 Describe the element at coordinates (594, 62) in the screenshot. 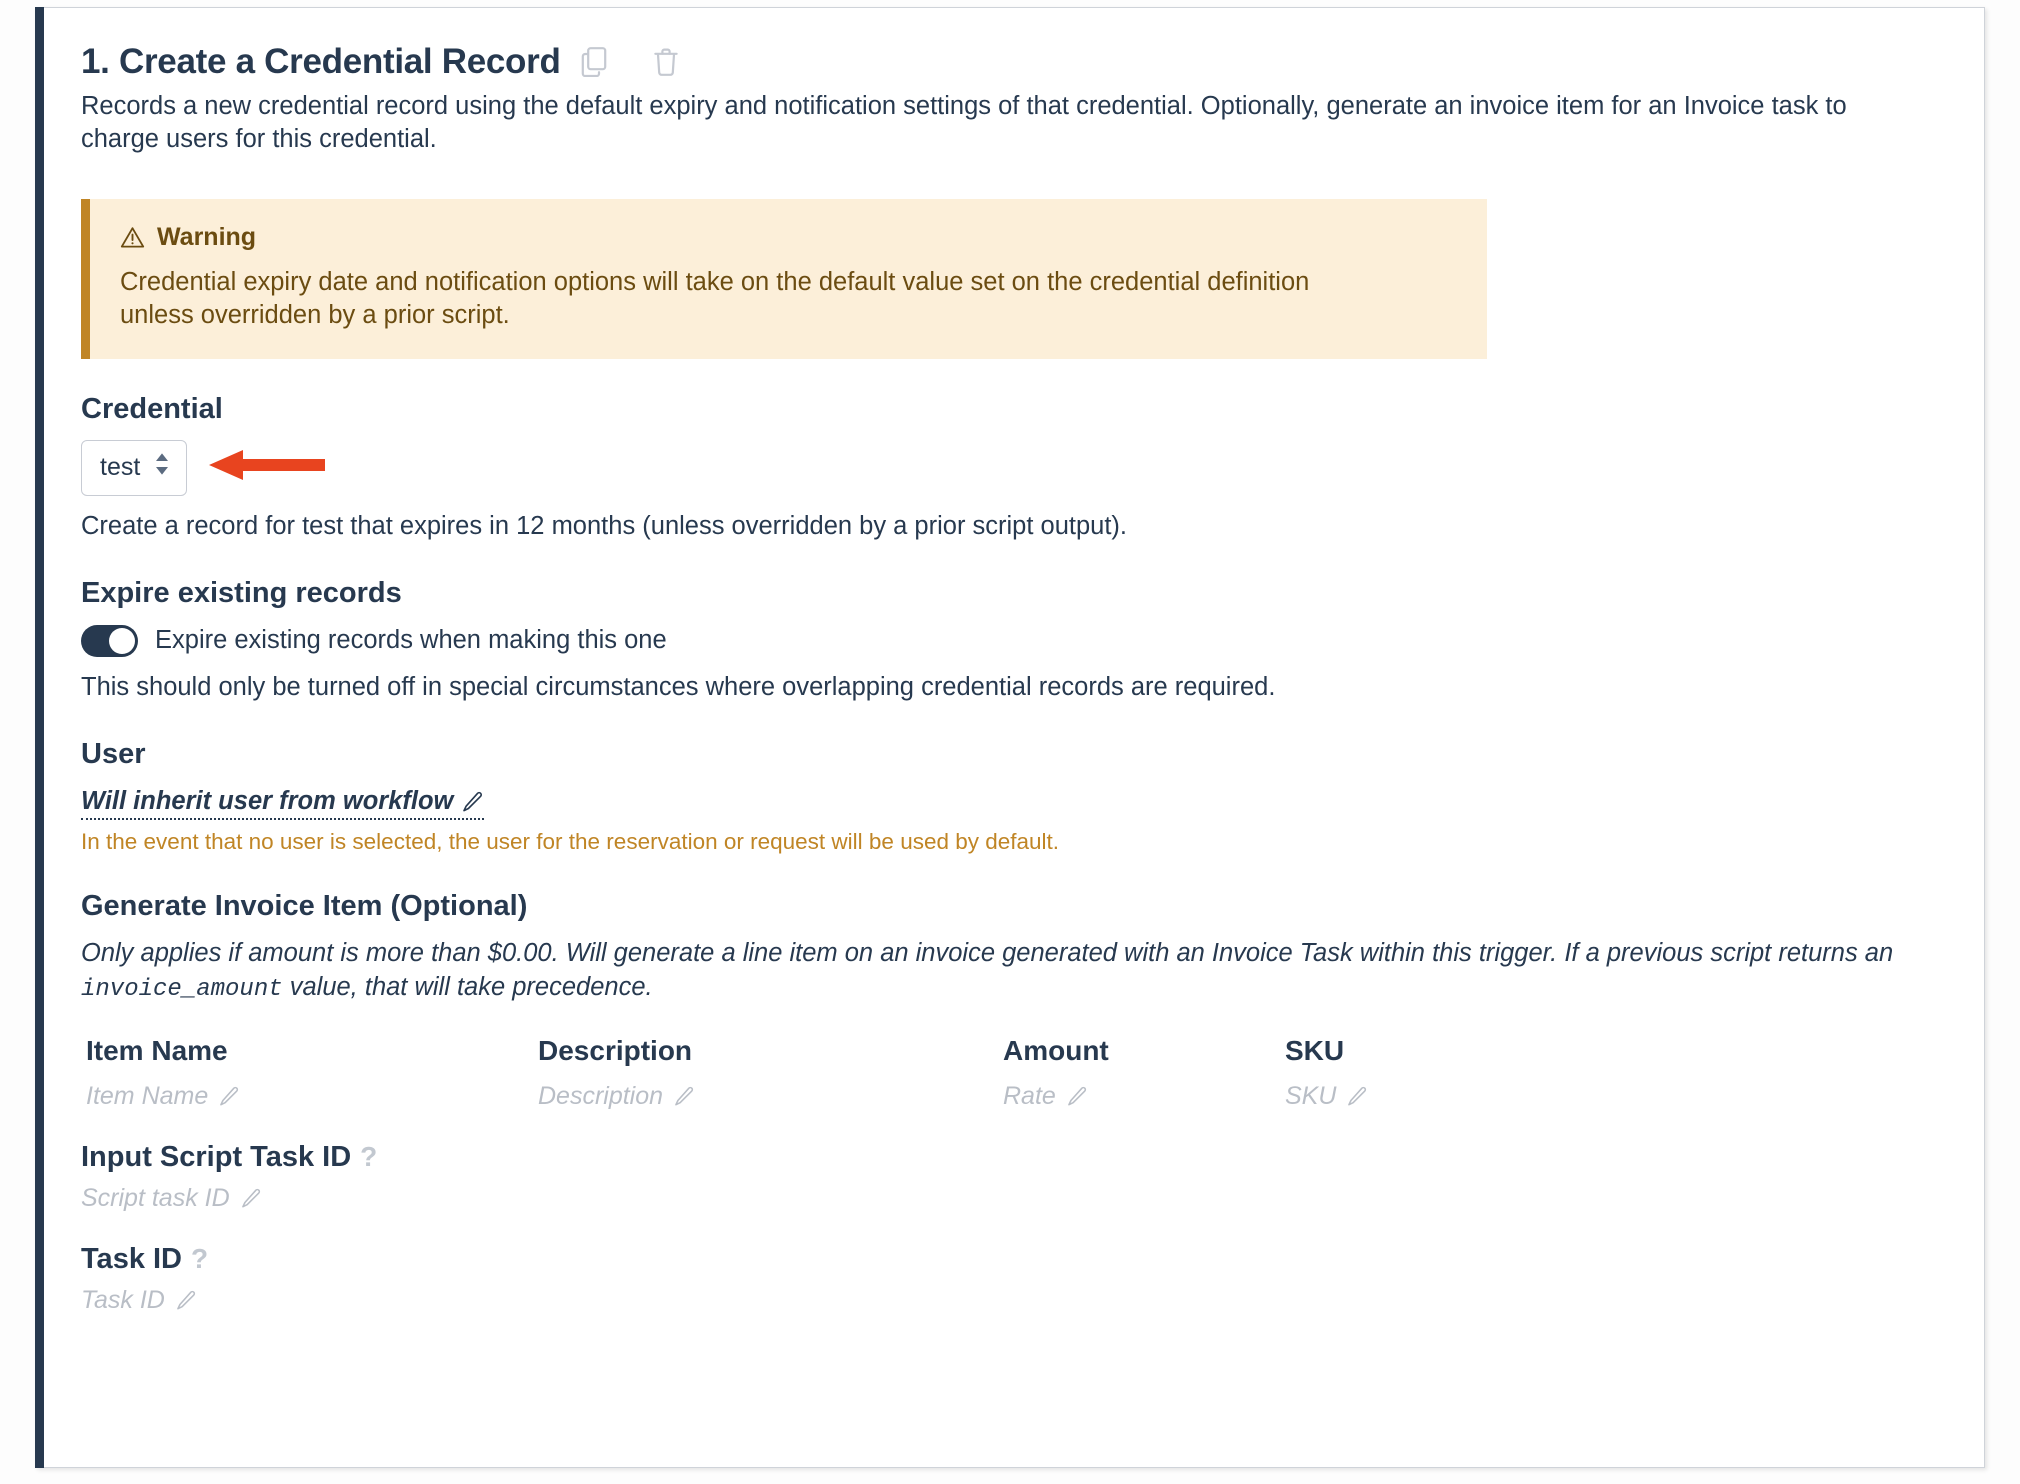

I see `copy-icon` at that location.